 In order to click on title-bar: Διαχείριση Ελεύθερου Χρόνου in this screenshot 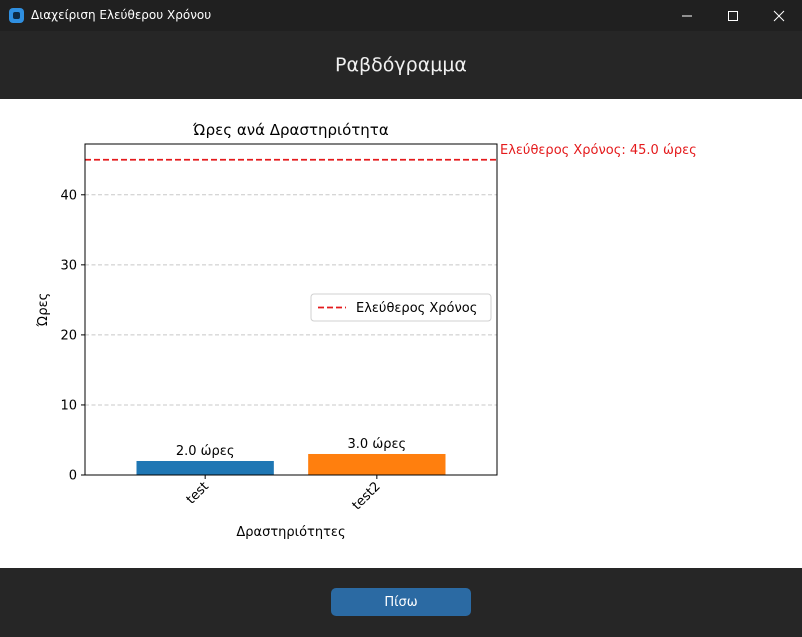, I will do `click(401, 15)`.